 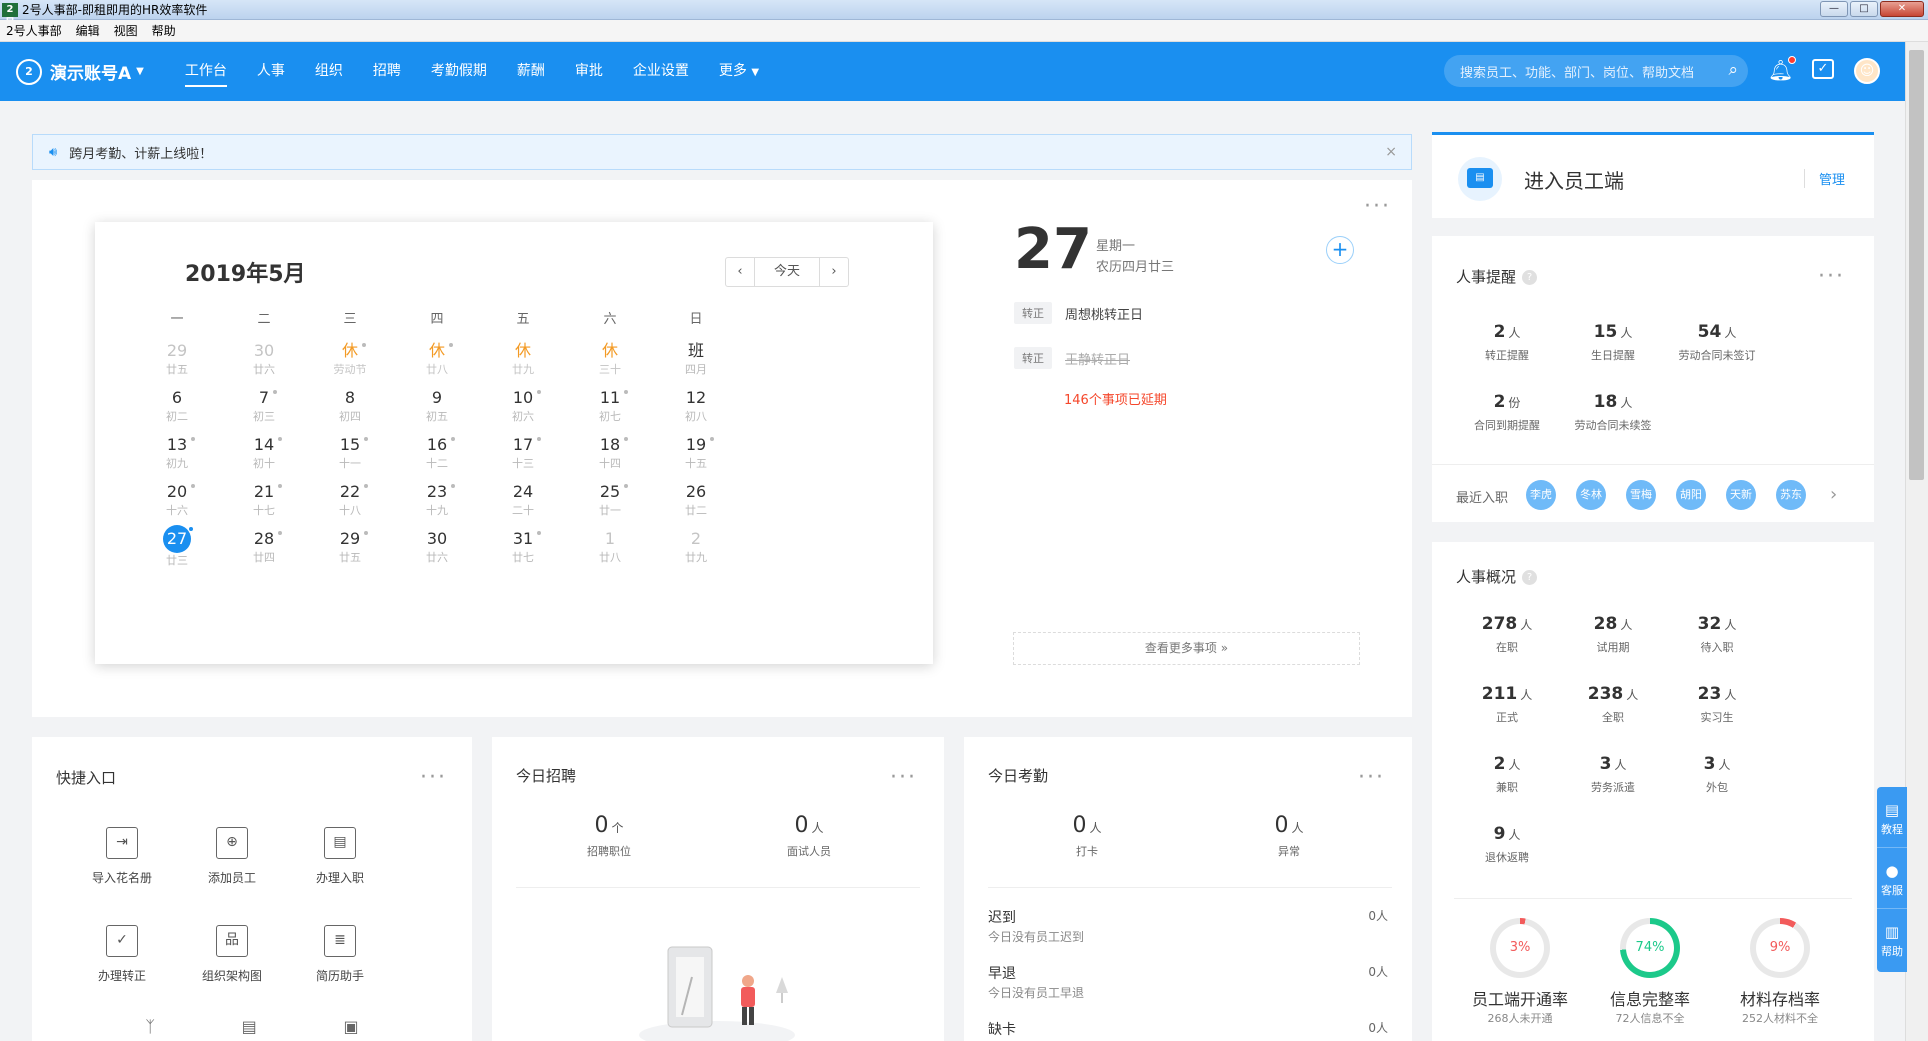 What do you see at coordinates (696, 452) in the screenshot?
I see `calendar-day: 19 十五` at bounding box center [696, 452].